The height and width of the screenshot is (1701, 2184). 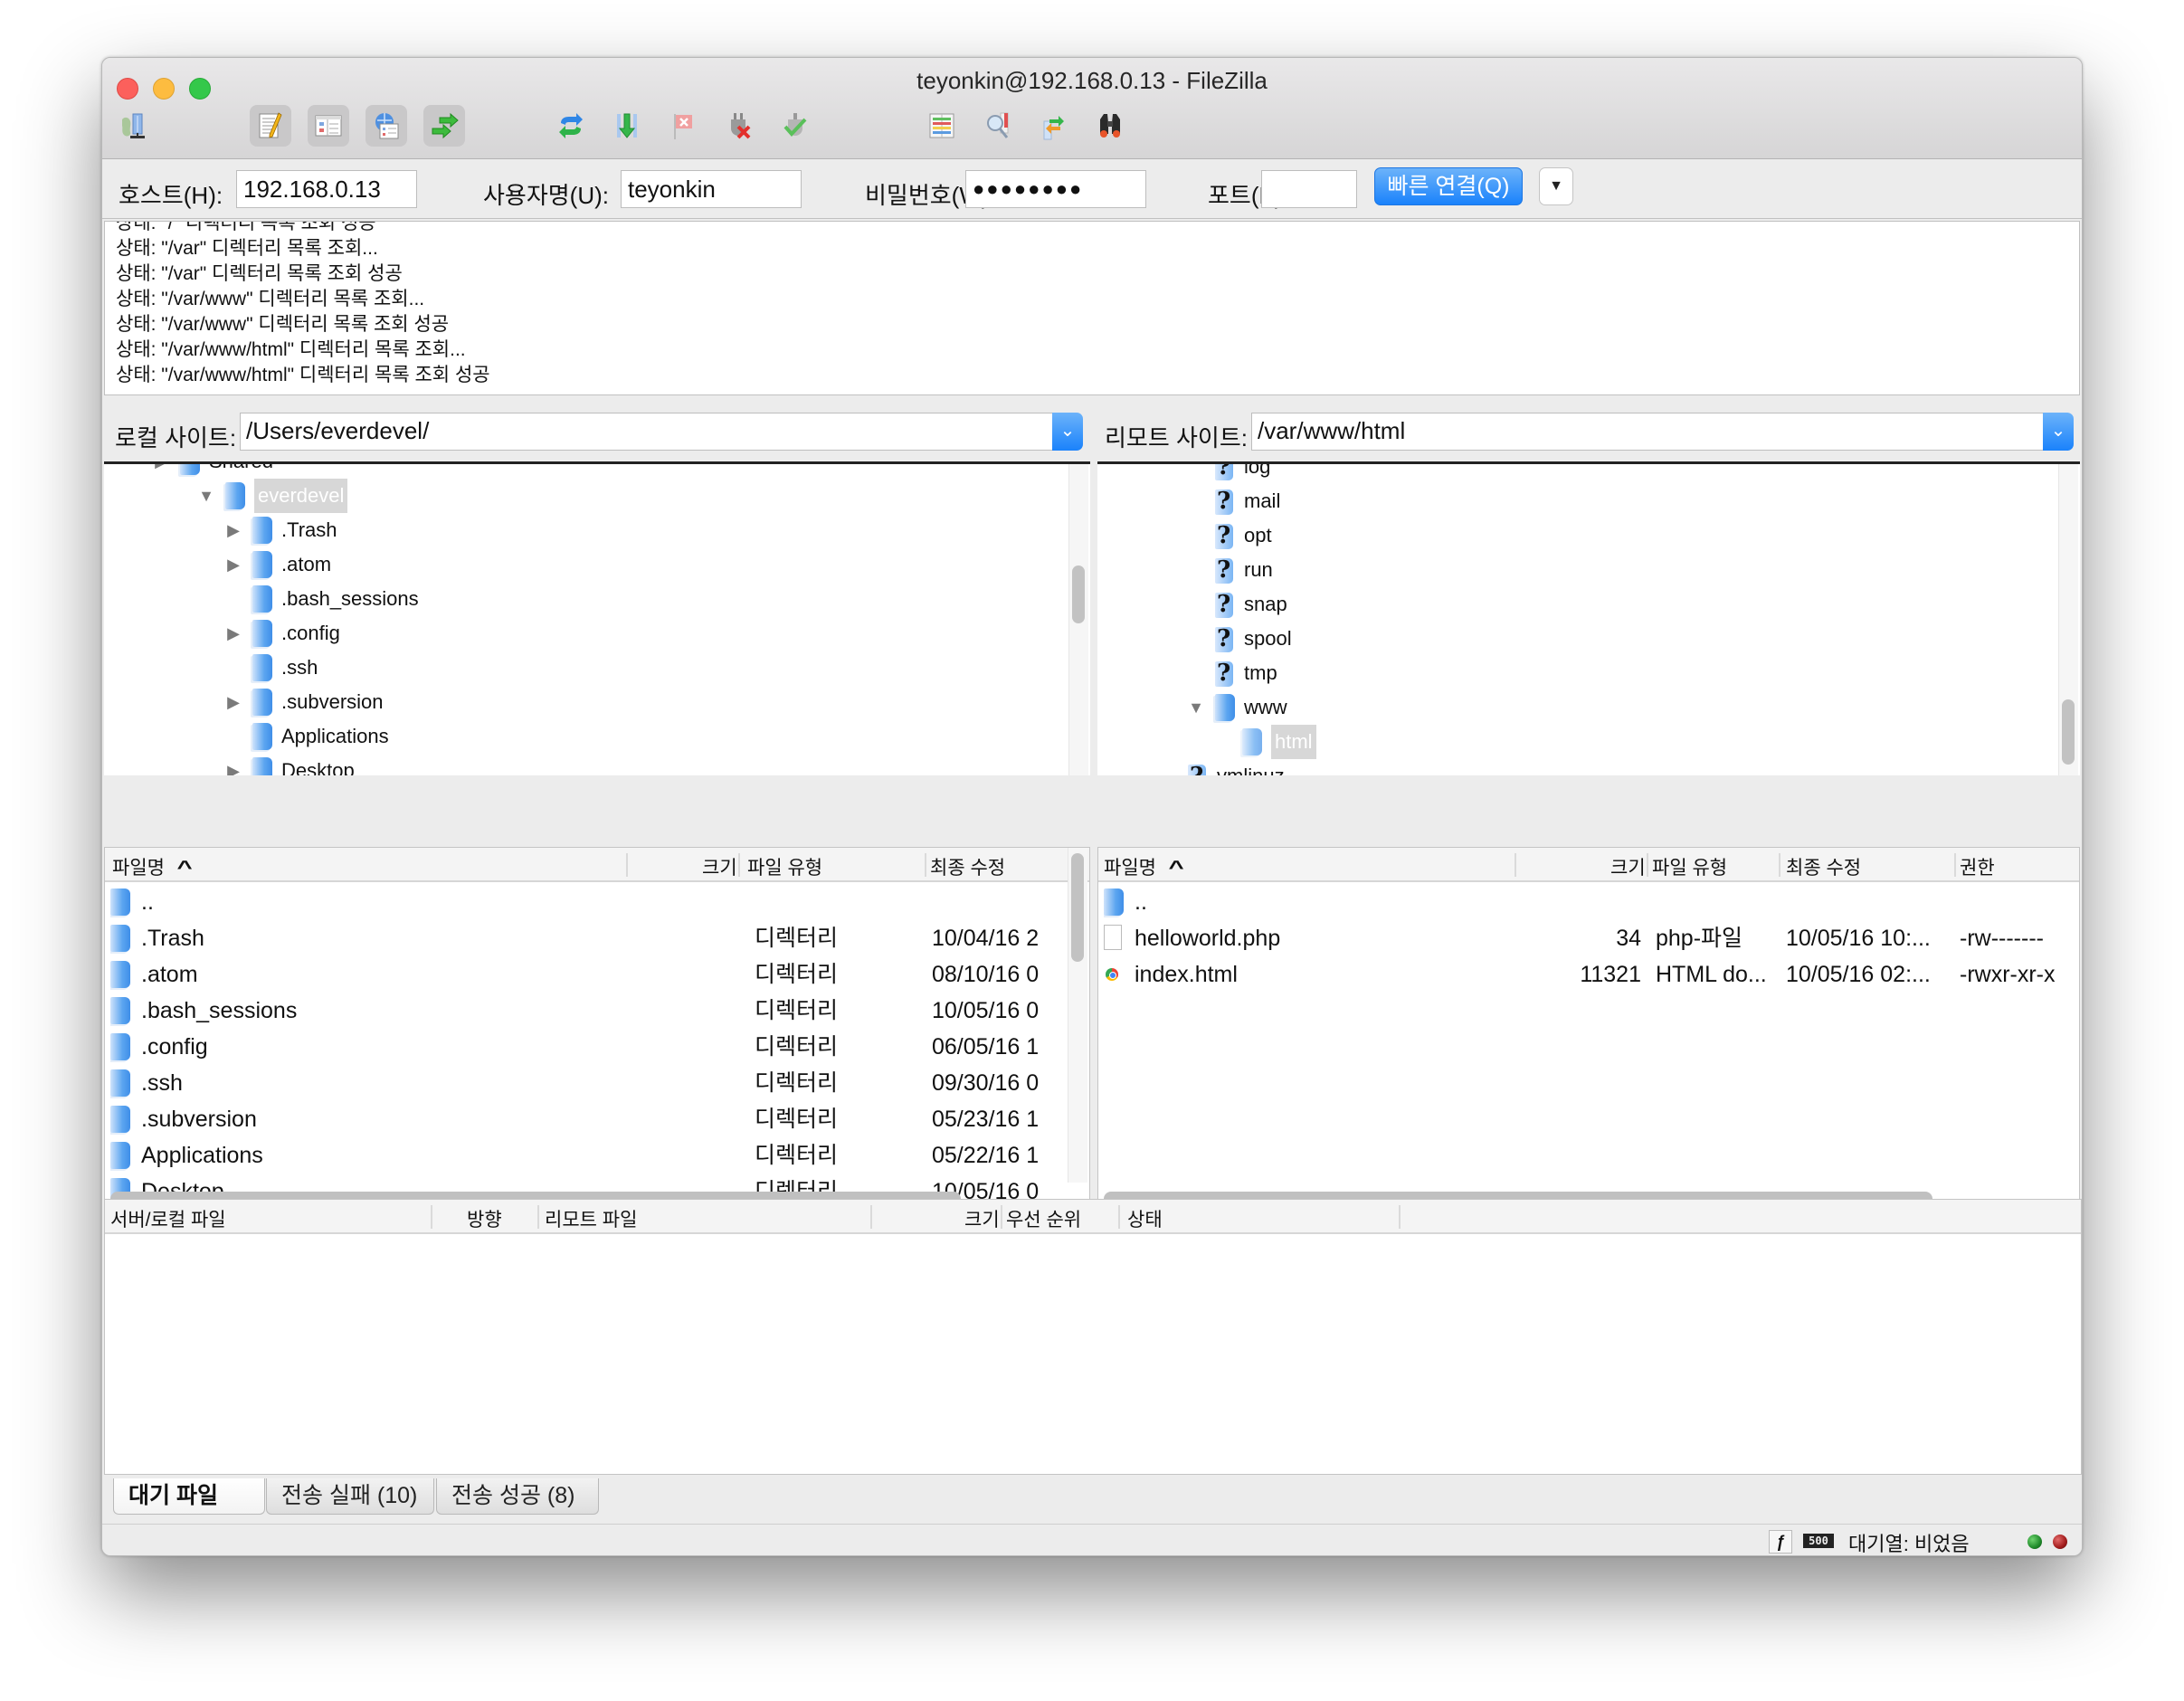 What do you see at coordinates (1309, 189) in the screenshot?
I see `port-input` at bounding box center [1309, 189].